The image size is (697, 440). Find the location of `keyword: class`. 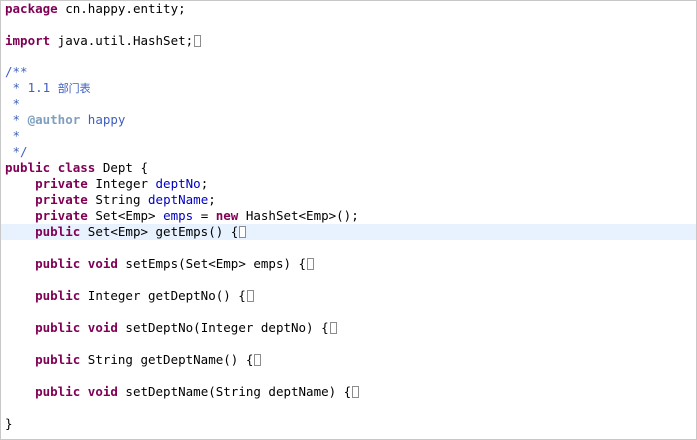

keyword: class is located at coordinates (76, 167).